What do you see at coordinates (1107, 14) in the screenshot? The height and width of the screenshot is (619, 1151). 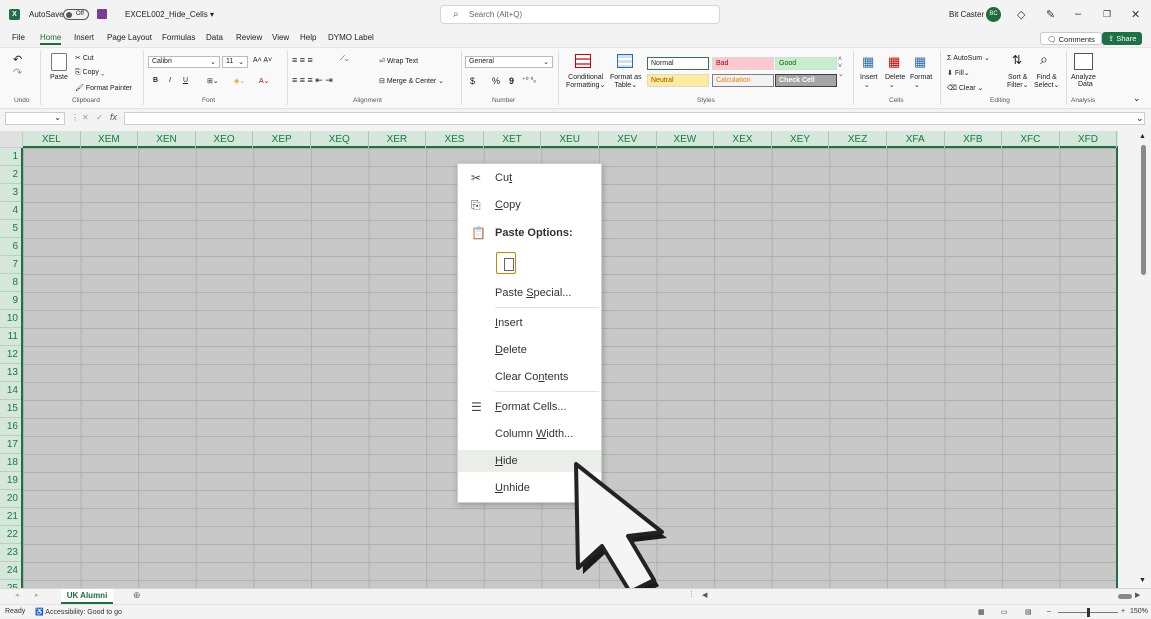 I see `restore-icon: ❐` at bounding box center [1107, 14].